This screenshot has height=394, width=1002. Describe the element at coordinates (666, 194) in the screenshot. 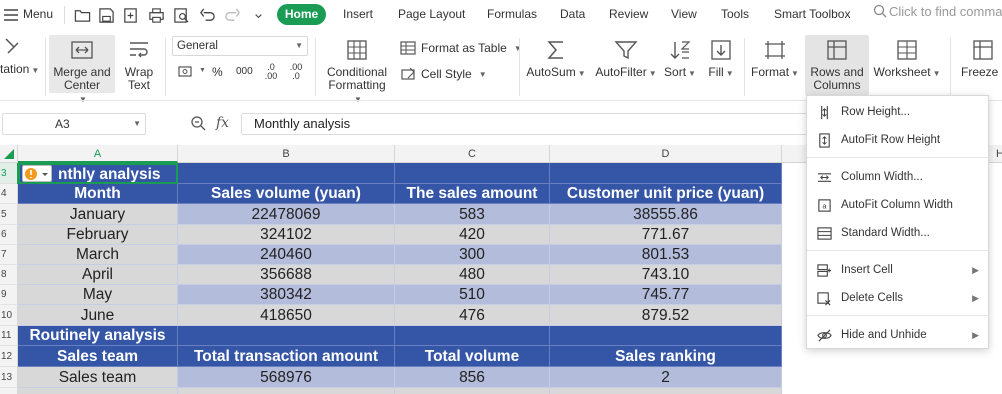

I see `header-unit-price: Customer unit price (yuan)` at that location.